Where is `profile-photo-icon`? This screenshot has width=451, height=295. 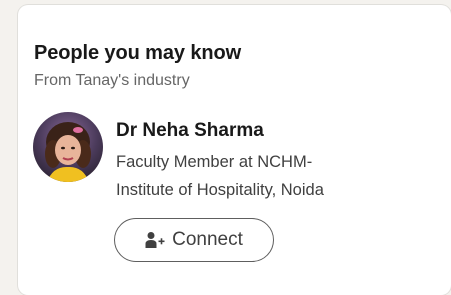
profile-photo-icon is located at coordinates (68, 147).